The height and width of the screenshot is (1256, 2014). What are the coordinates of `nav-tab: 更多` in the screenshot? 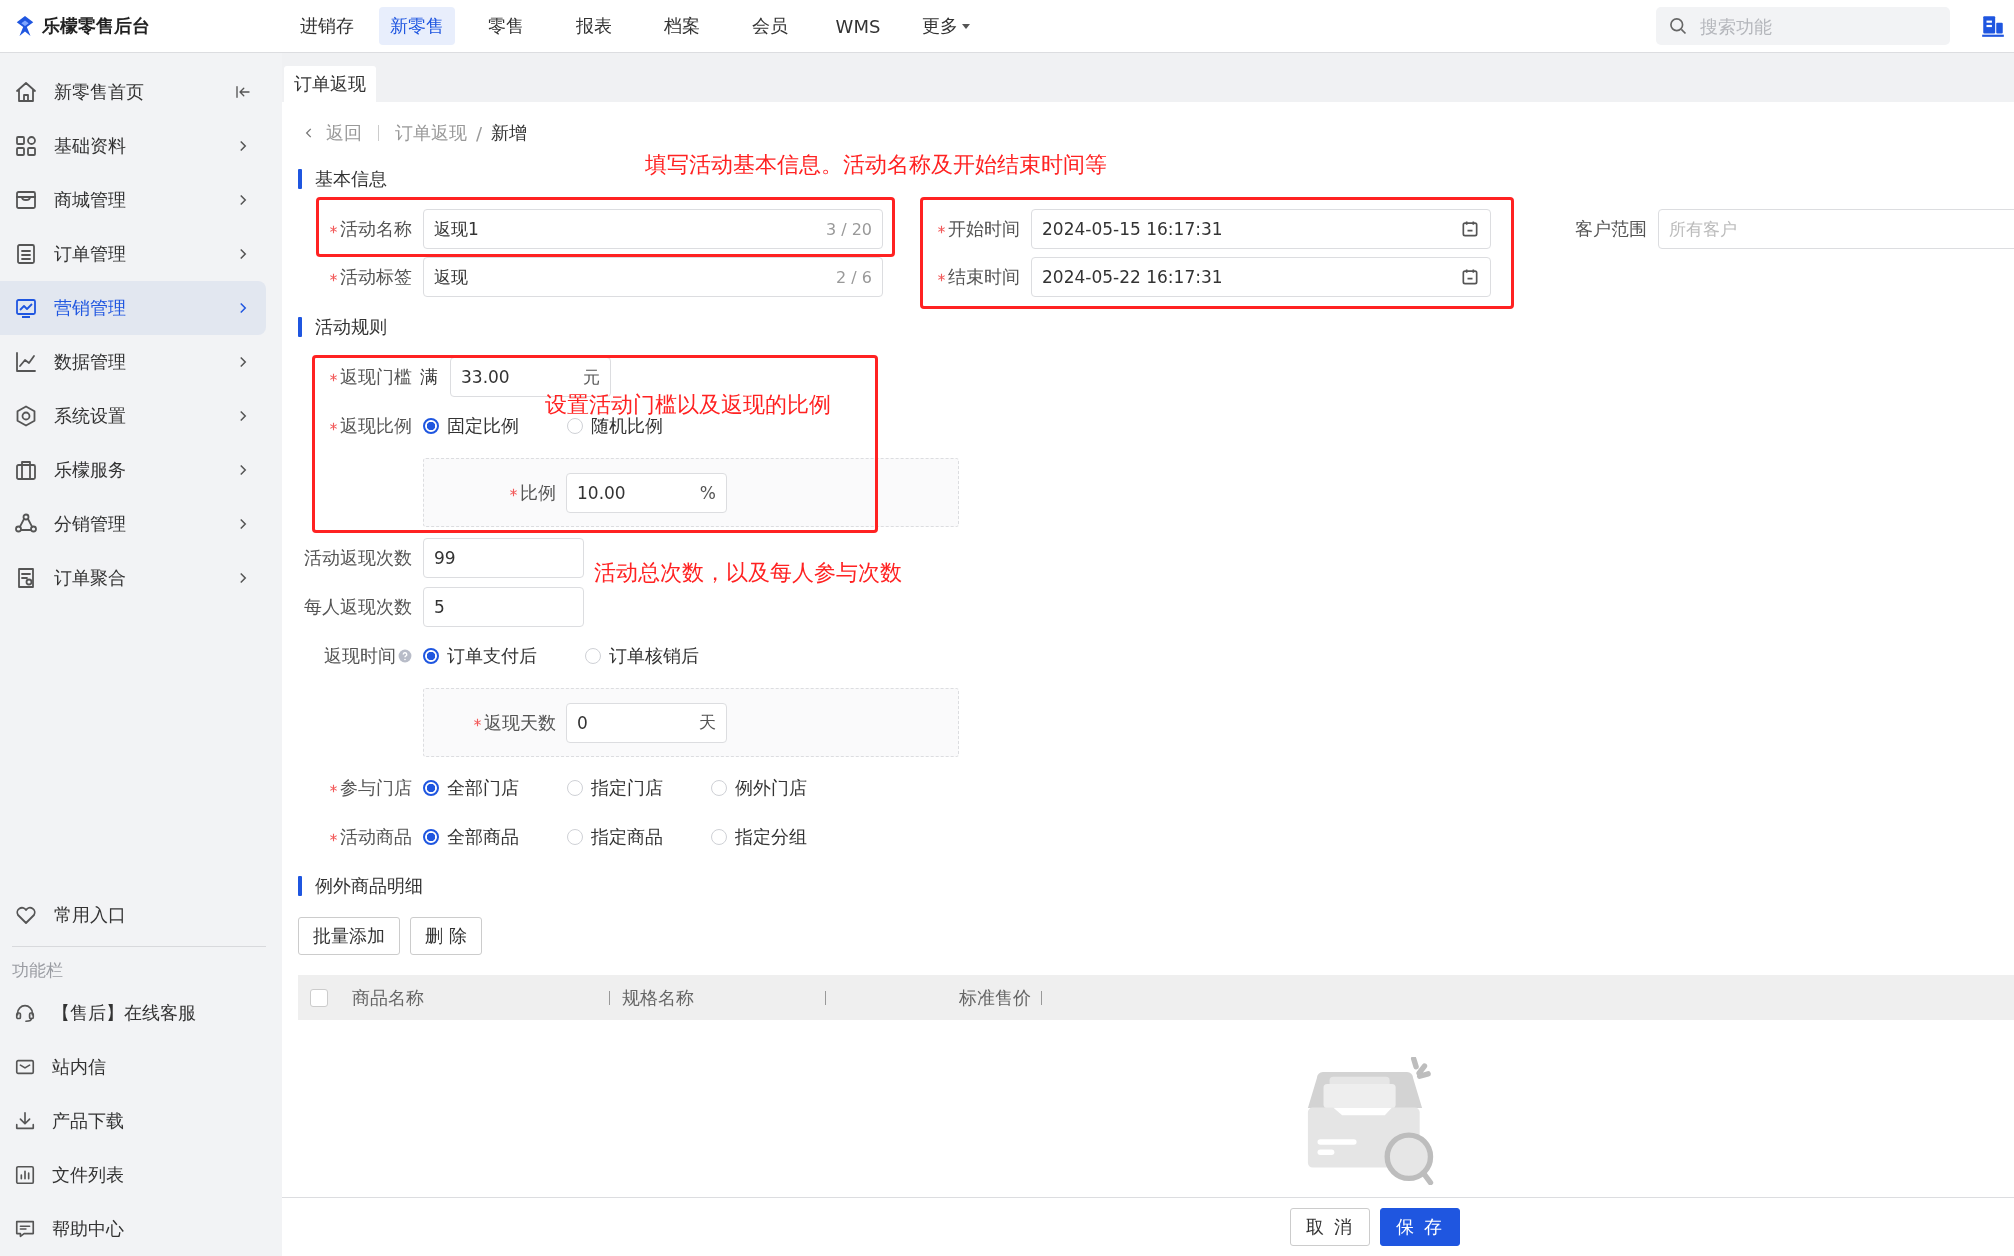 It's located at (946, 26).